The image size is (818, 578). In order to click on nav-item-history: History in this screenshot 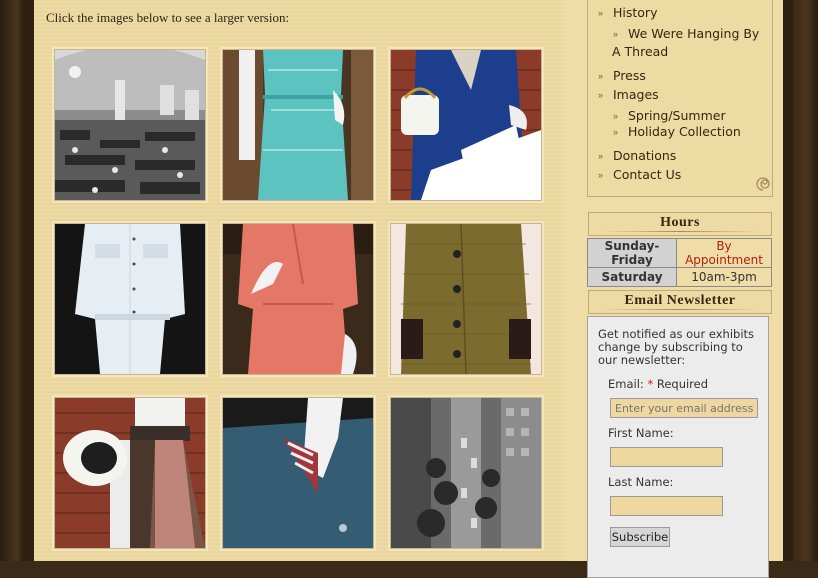, I will do `click(635, 12)`.